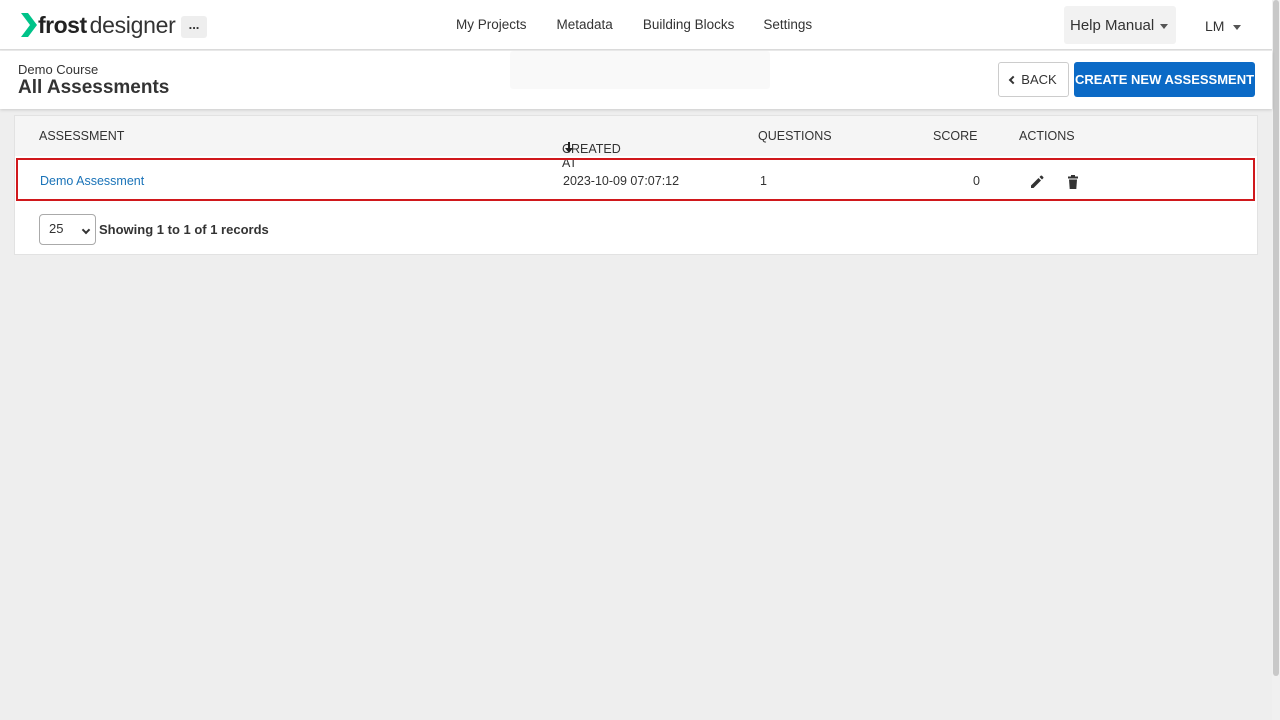 Image resolution: width=1280 pixels, height=720 pixels. I want to click on chevron-left-icon, so click(1013, 80).